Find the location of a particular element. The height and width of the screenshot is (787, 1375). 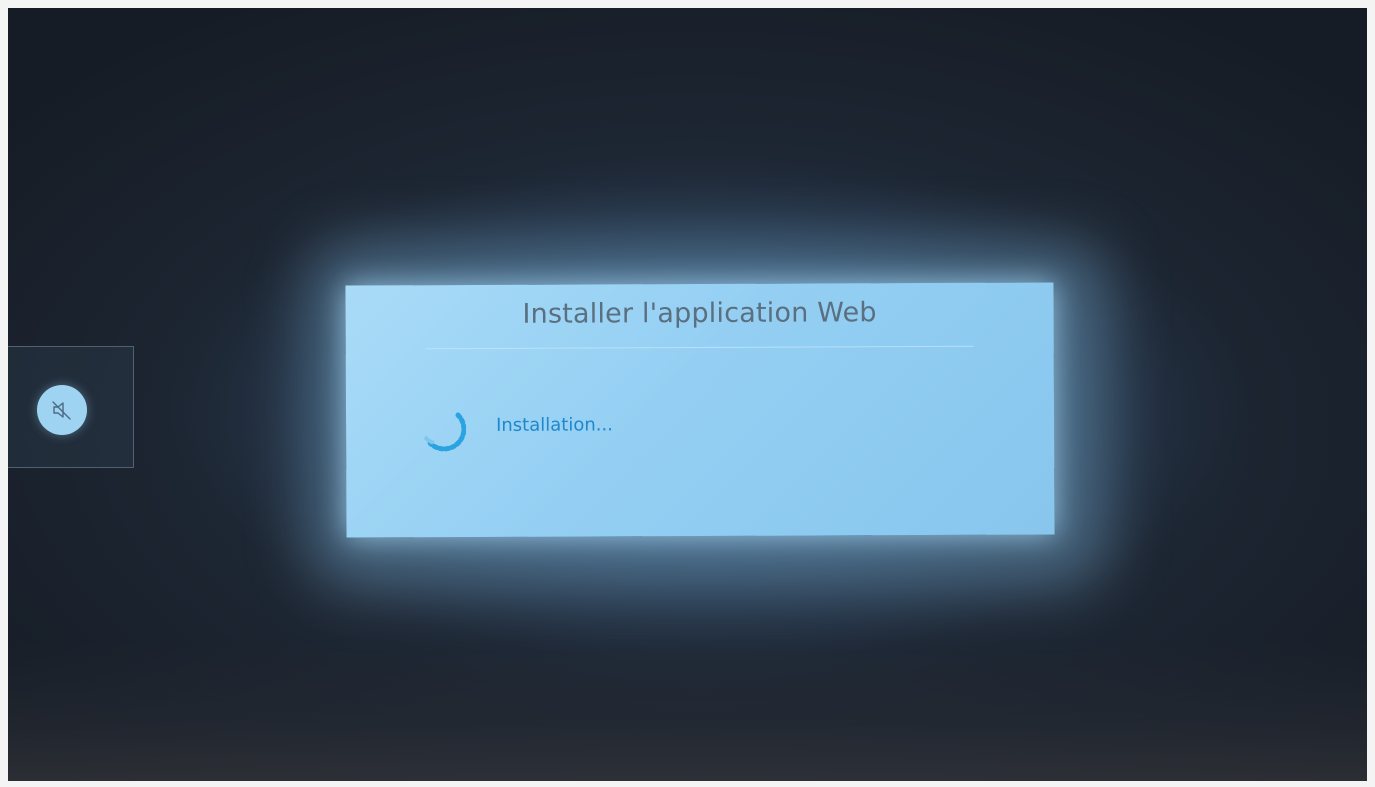

mute-button is located at coordinates (62, 410).